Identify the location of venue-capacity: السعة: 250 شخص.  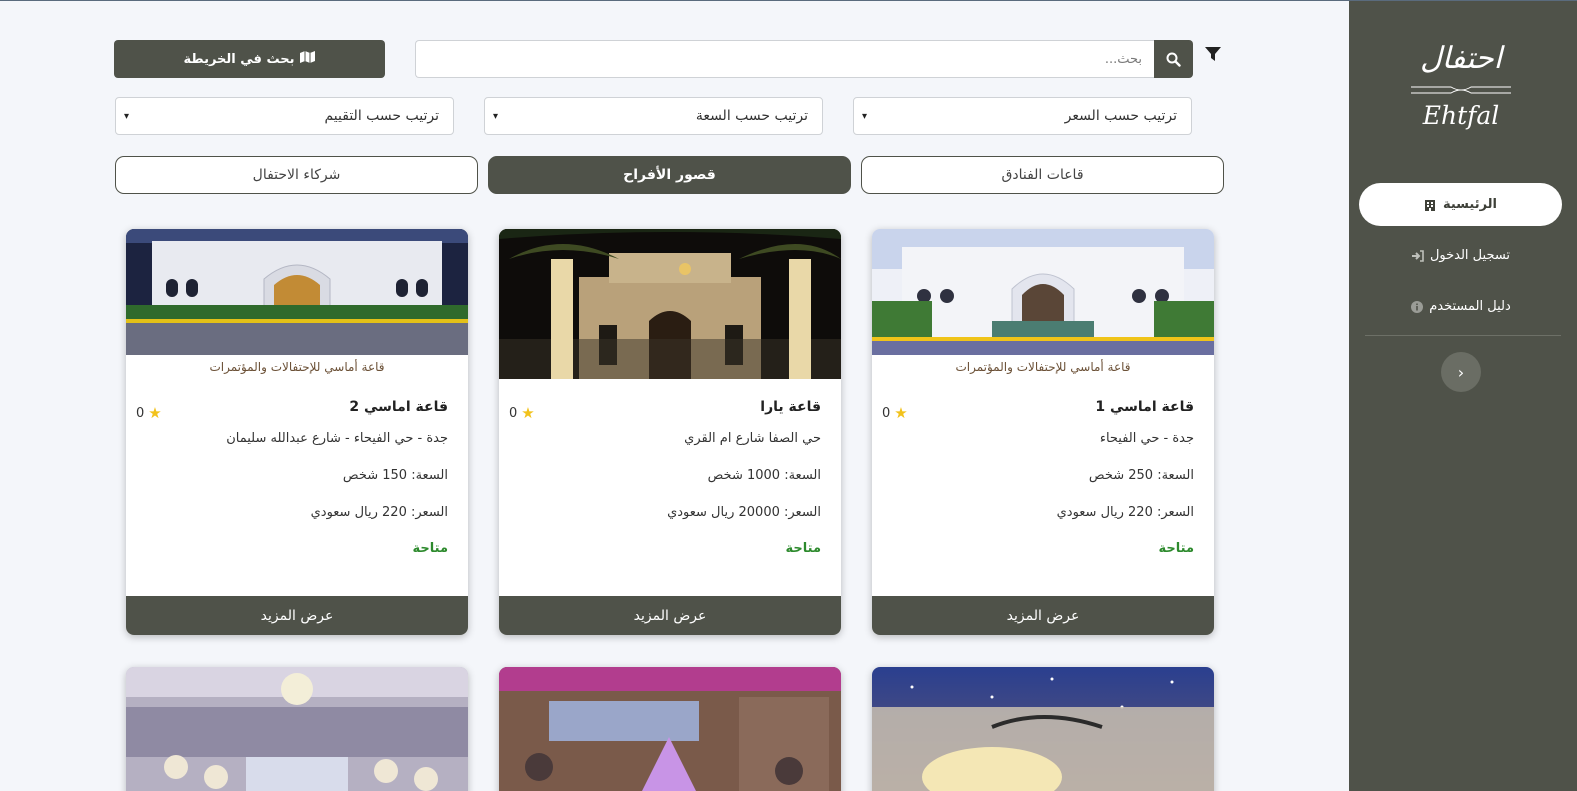
(1141, 475).